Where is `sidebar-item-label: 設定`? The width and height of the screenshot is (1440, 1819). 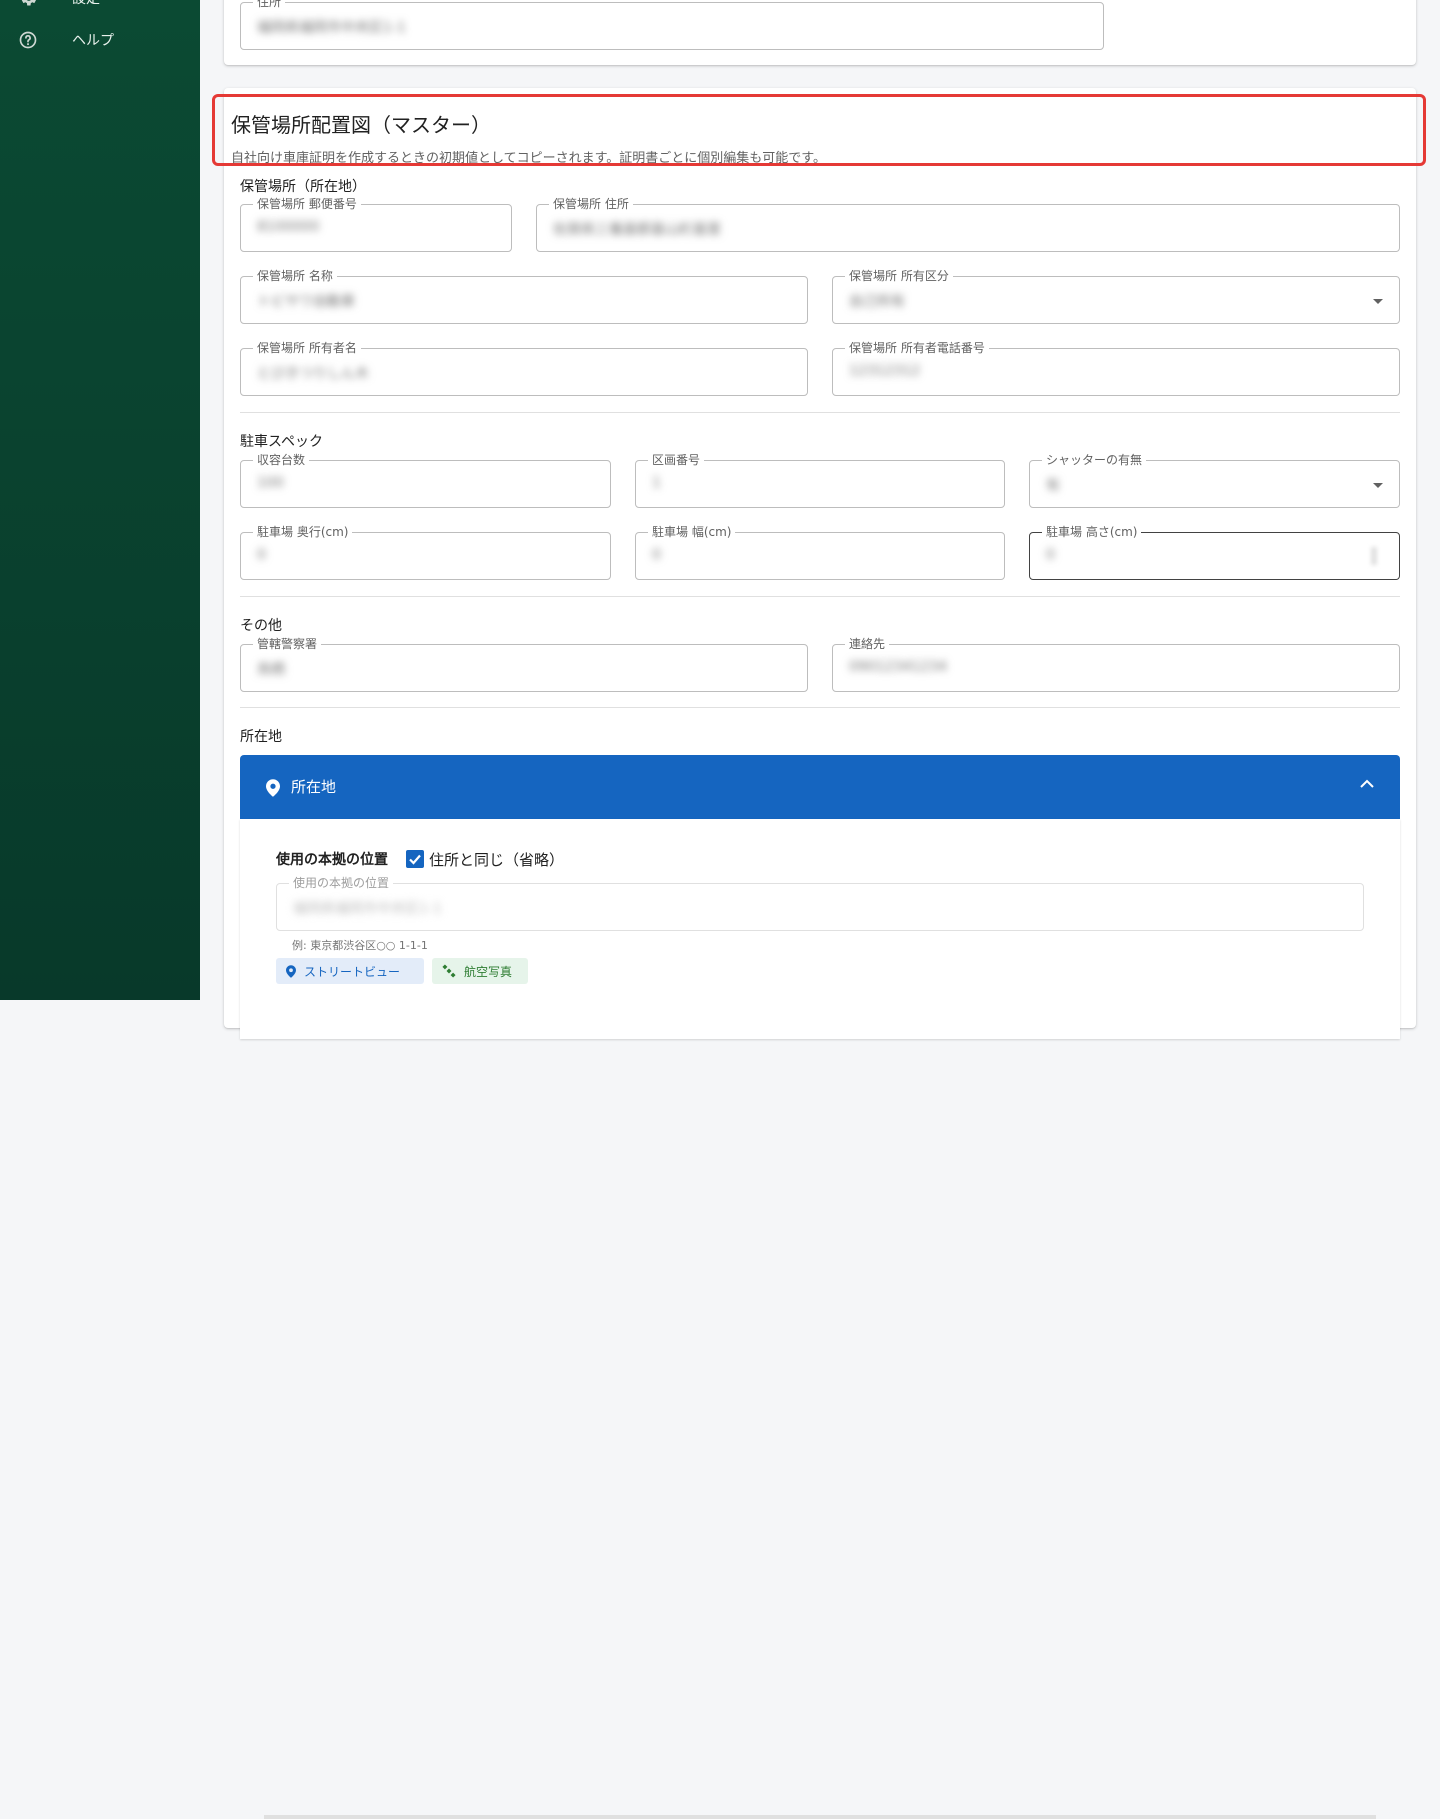
sidebar-item-label: 設定 is located at coordinates (86, 4).